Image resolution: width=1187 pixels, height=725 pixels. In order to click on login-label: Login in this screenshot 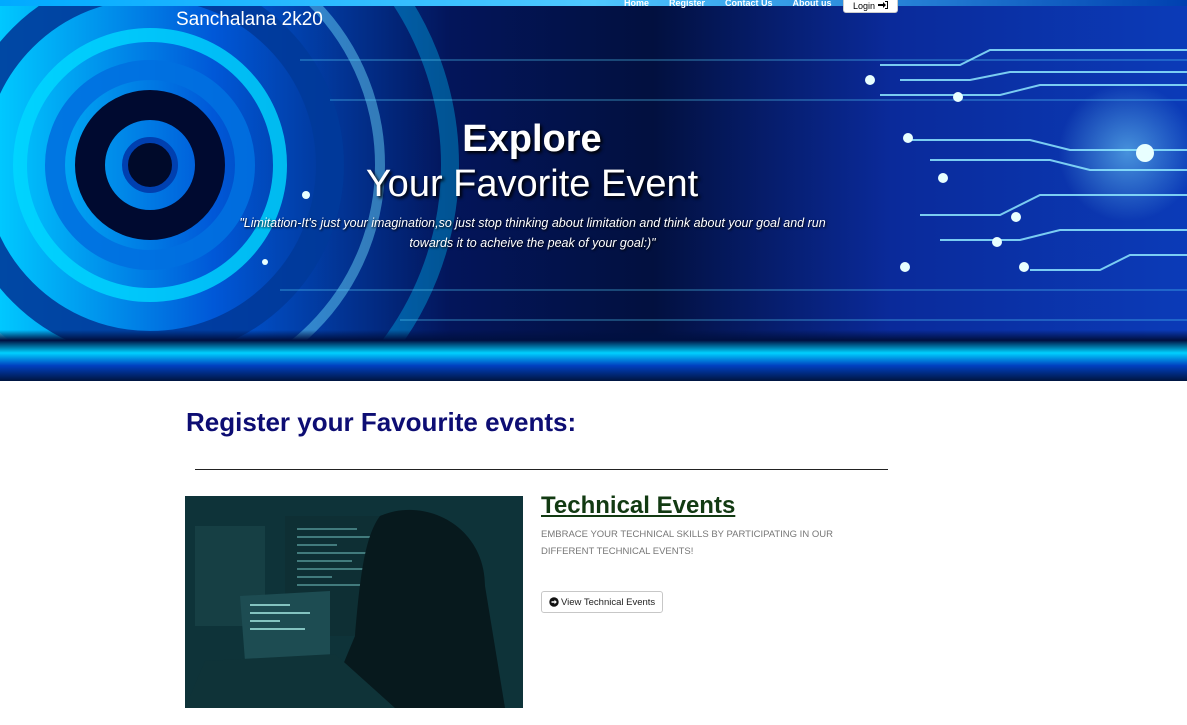, I will do `click(864, 6)`.